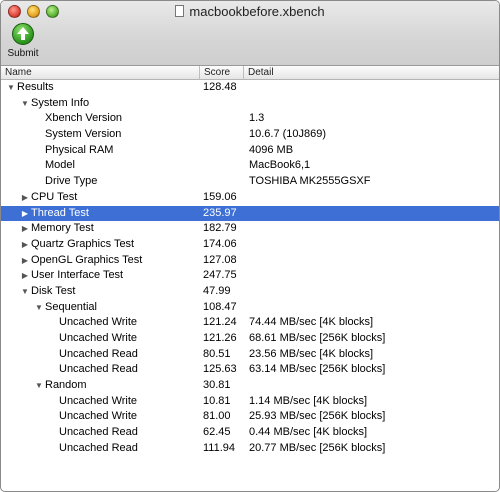  Describe the element at coordinates (100, 166) in the screenshot. I see `row-name-cell: Model` at that location.